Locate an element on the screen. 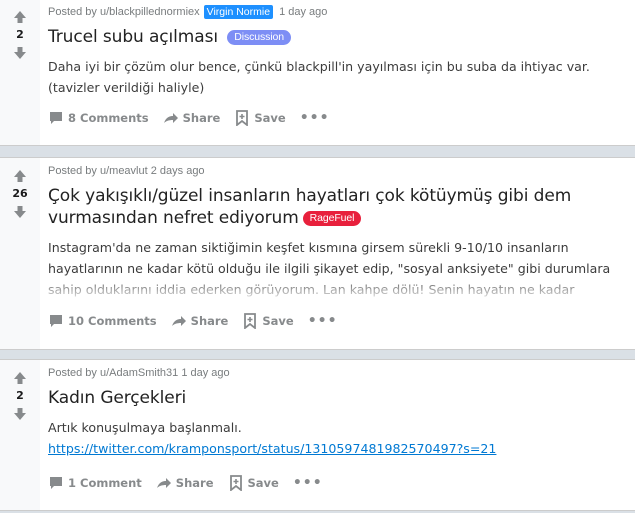  vote-column: 26 is located at coordinates (20, 253).